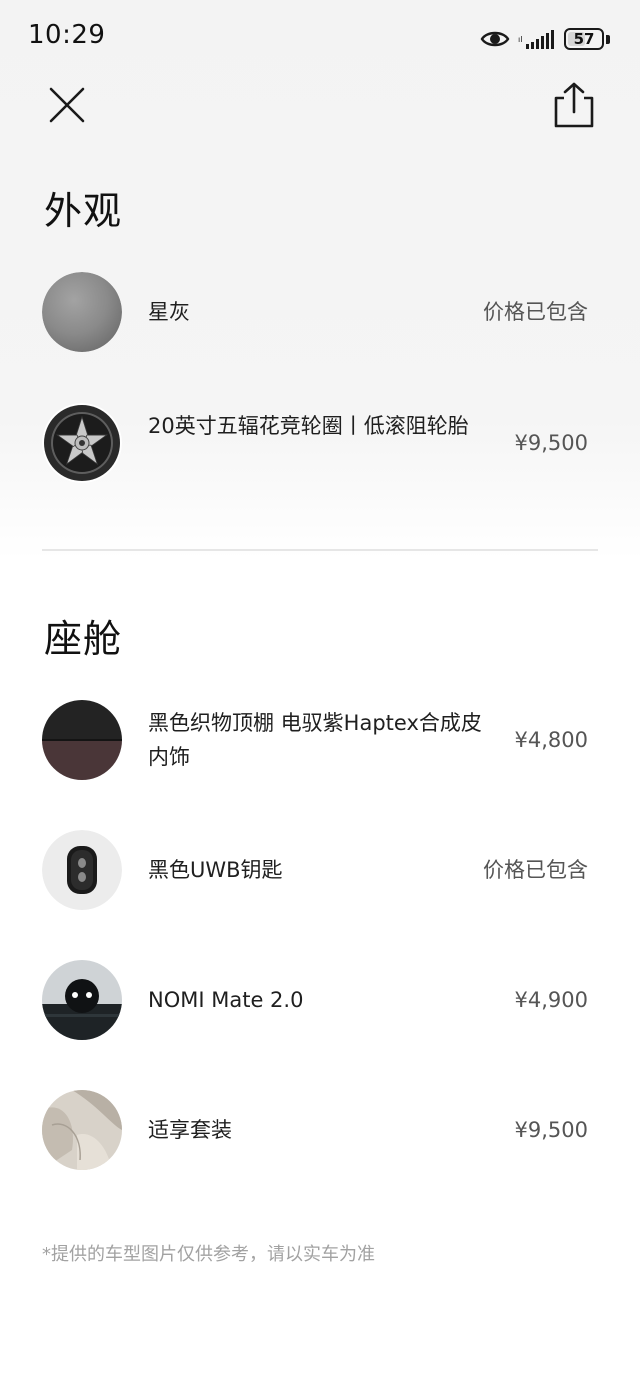  I want to click on signal-icon: ıl, so click(536, 39).